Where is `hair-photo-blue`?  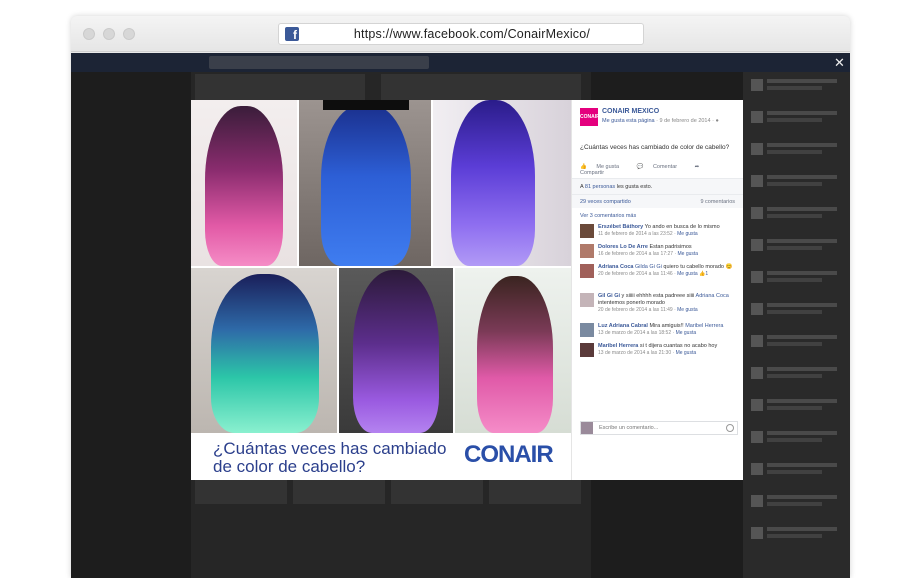 hair-photo-blue is located at coordinates (365, 183).